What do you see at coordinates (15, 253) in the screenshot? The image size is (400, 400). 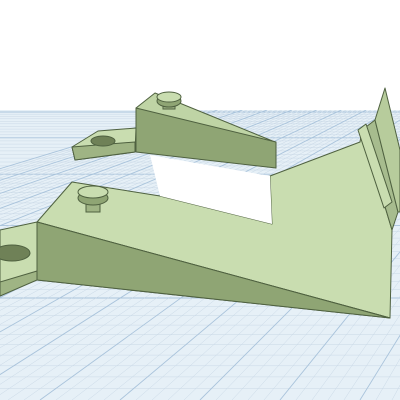 I see `front-flange-hole` at bounding box center [15, 253].